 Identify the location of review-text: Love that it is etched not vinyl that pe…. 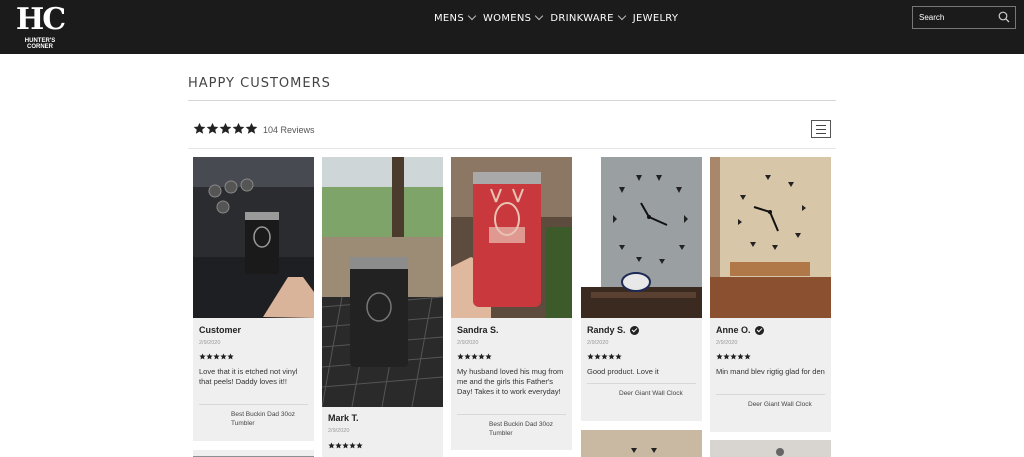
(248, 376).